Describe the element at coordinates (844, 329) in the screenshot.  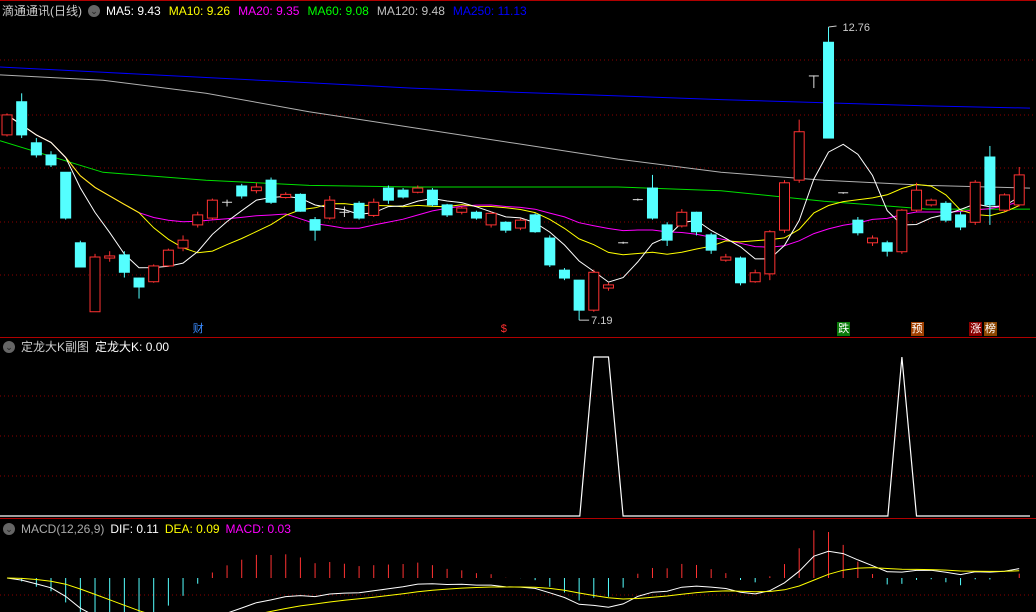
I see `event-marker: 跌` at that location.